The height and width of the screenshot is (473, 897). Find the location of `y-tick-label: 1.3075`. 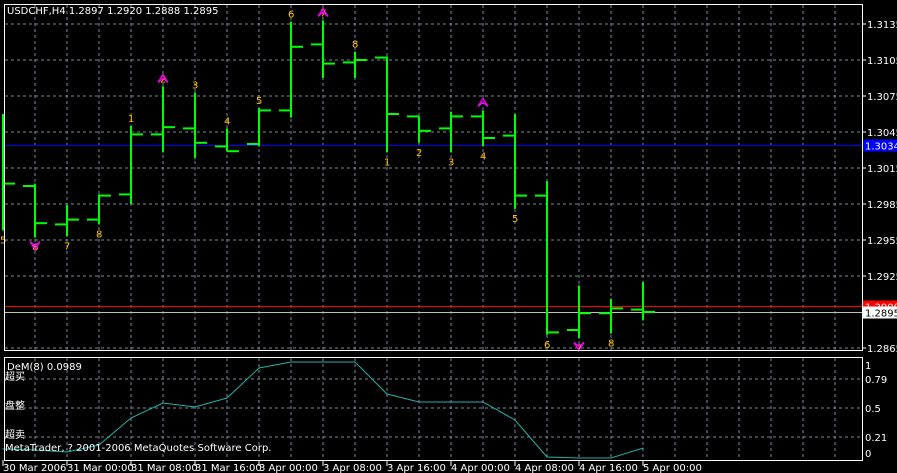

y-tick-label: 1.3075 is located at coordinates (882, 97).